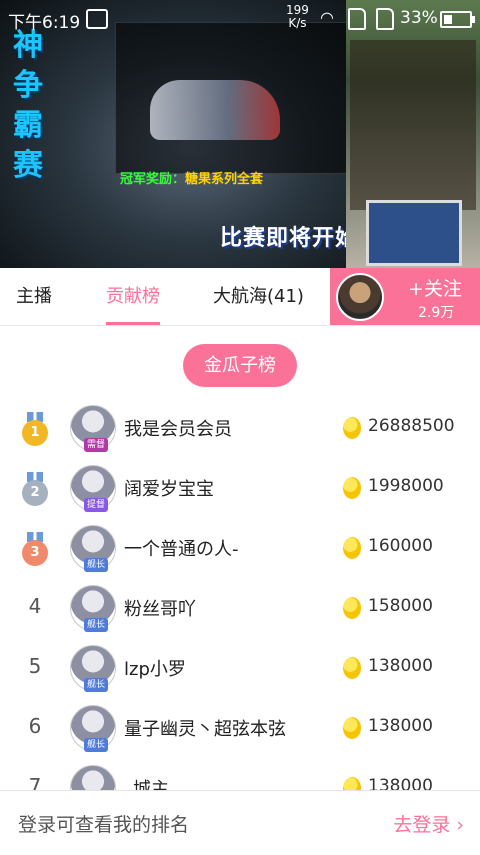 The width and height of the screenshot is (480, 855). I want to click on contribution-score: 158000, so click(400, 606).